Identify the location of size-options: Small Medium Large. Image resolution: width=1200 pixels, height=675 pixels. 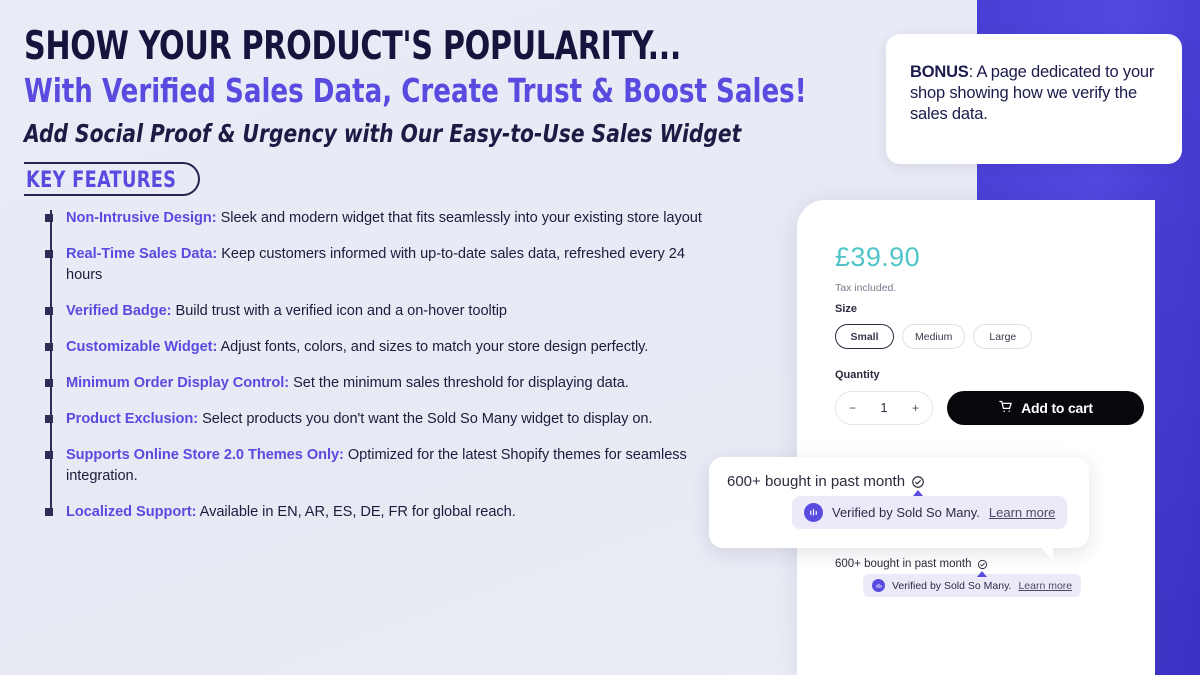
(995, 336).